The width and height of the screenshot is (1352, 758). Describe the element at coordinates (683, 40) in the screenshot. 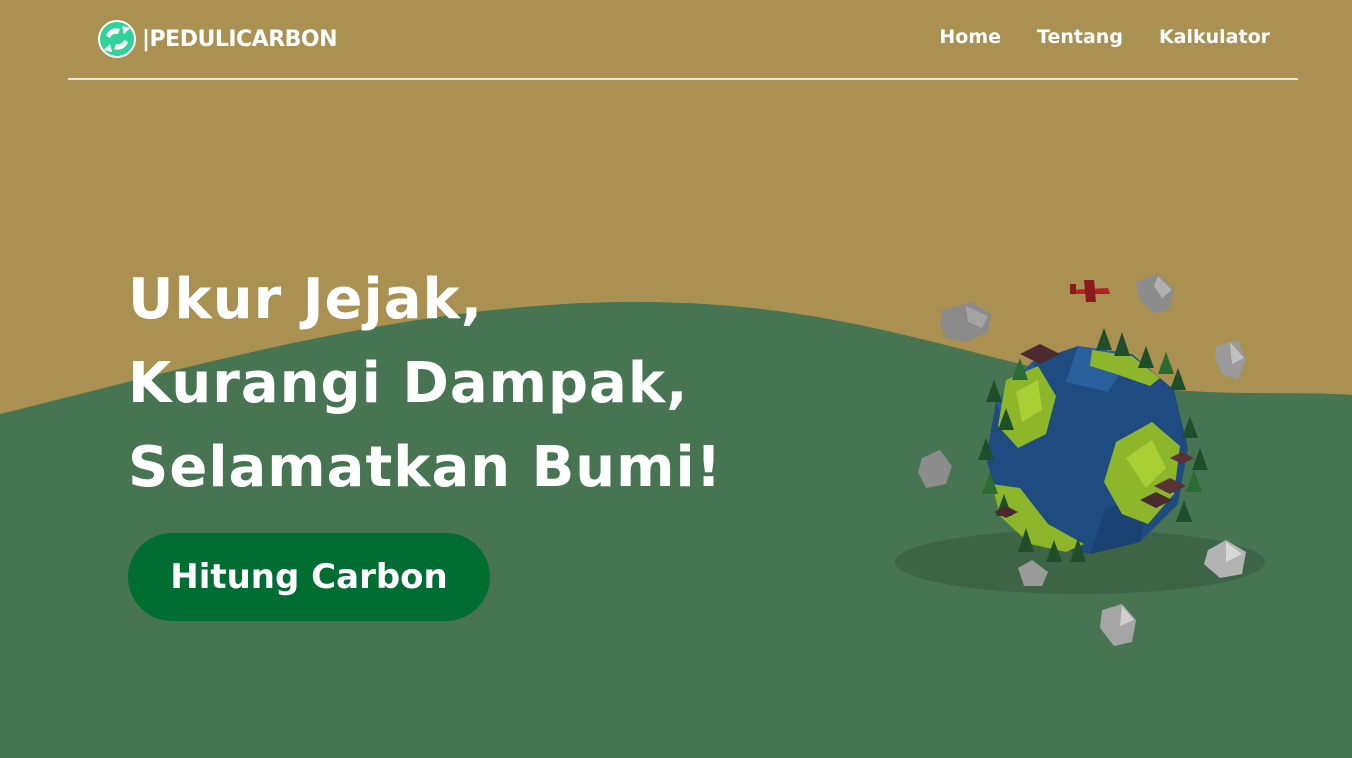

I see `top-navbar: |PEDULICARBON Home Tentang Kalkulator` at that location.